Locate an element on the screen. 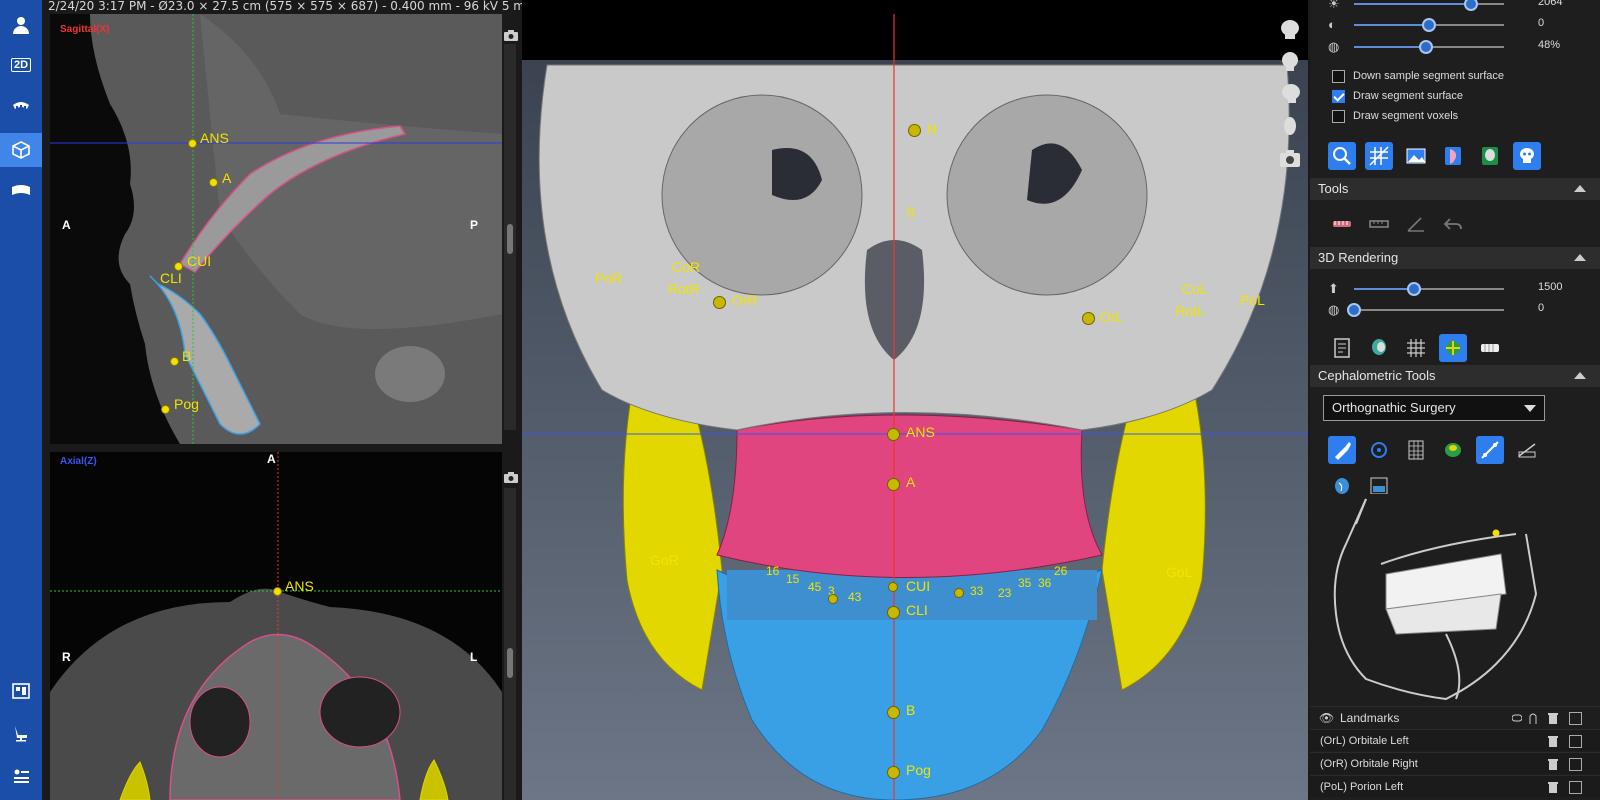  ruler-icon is located at coordinates (1379, 224).